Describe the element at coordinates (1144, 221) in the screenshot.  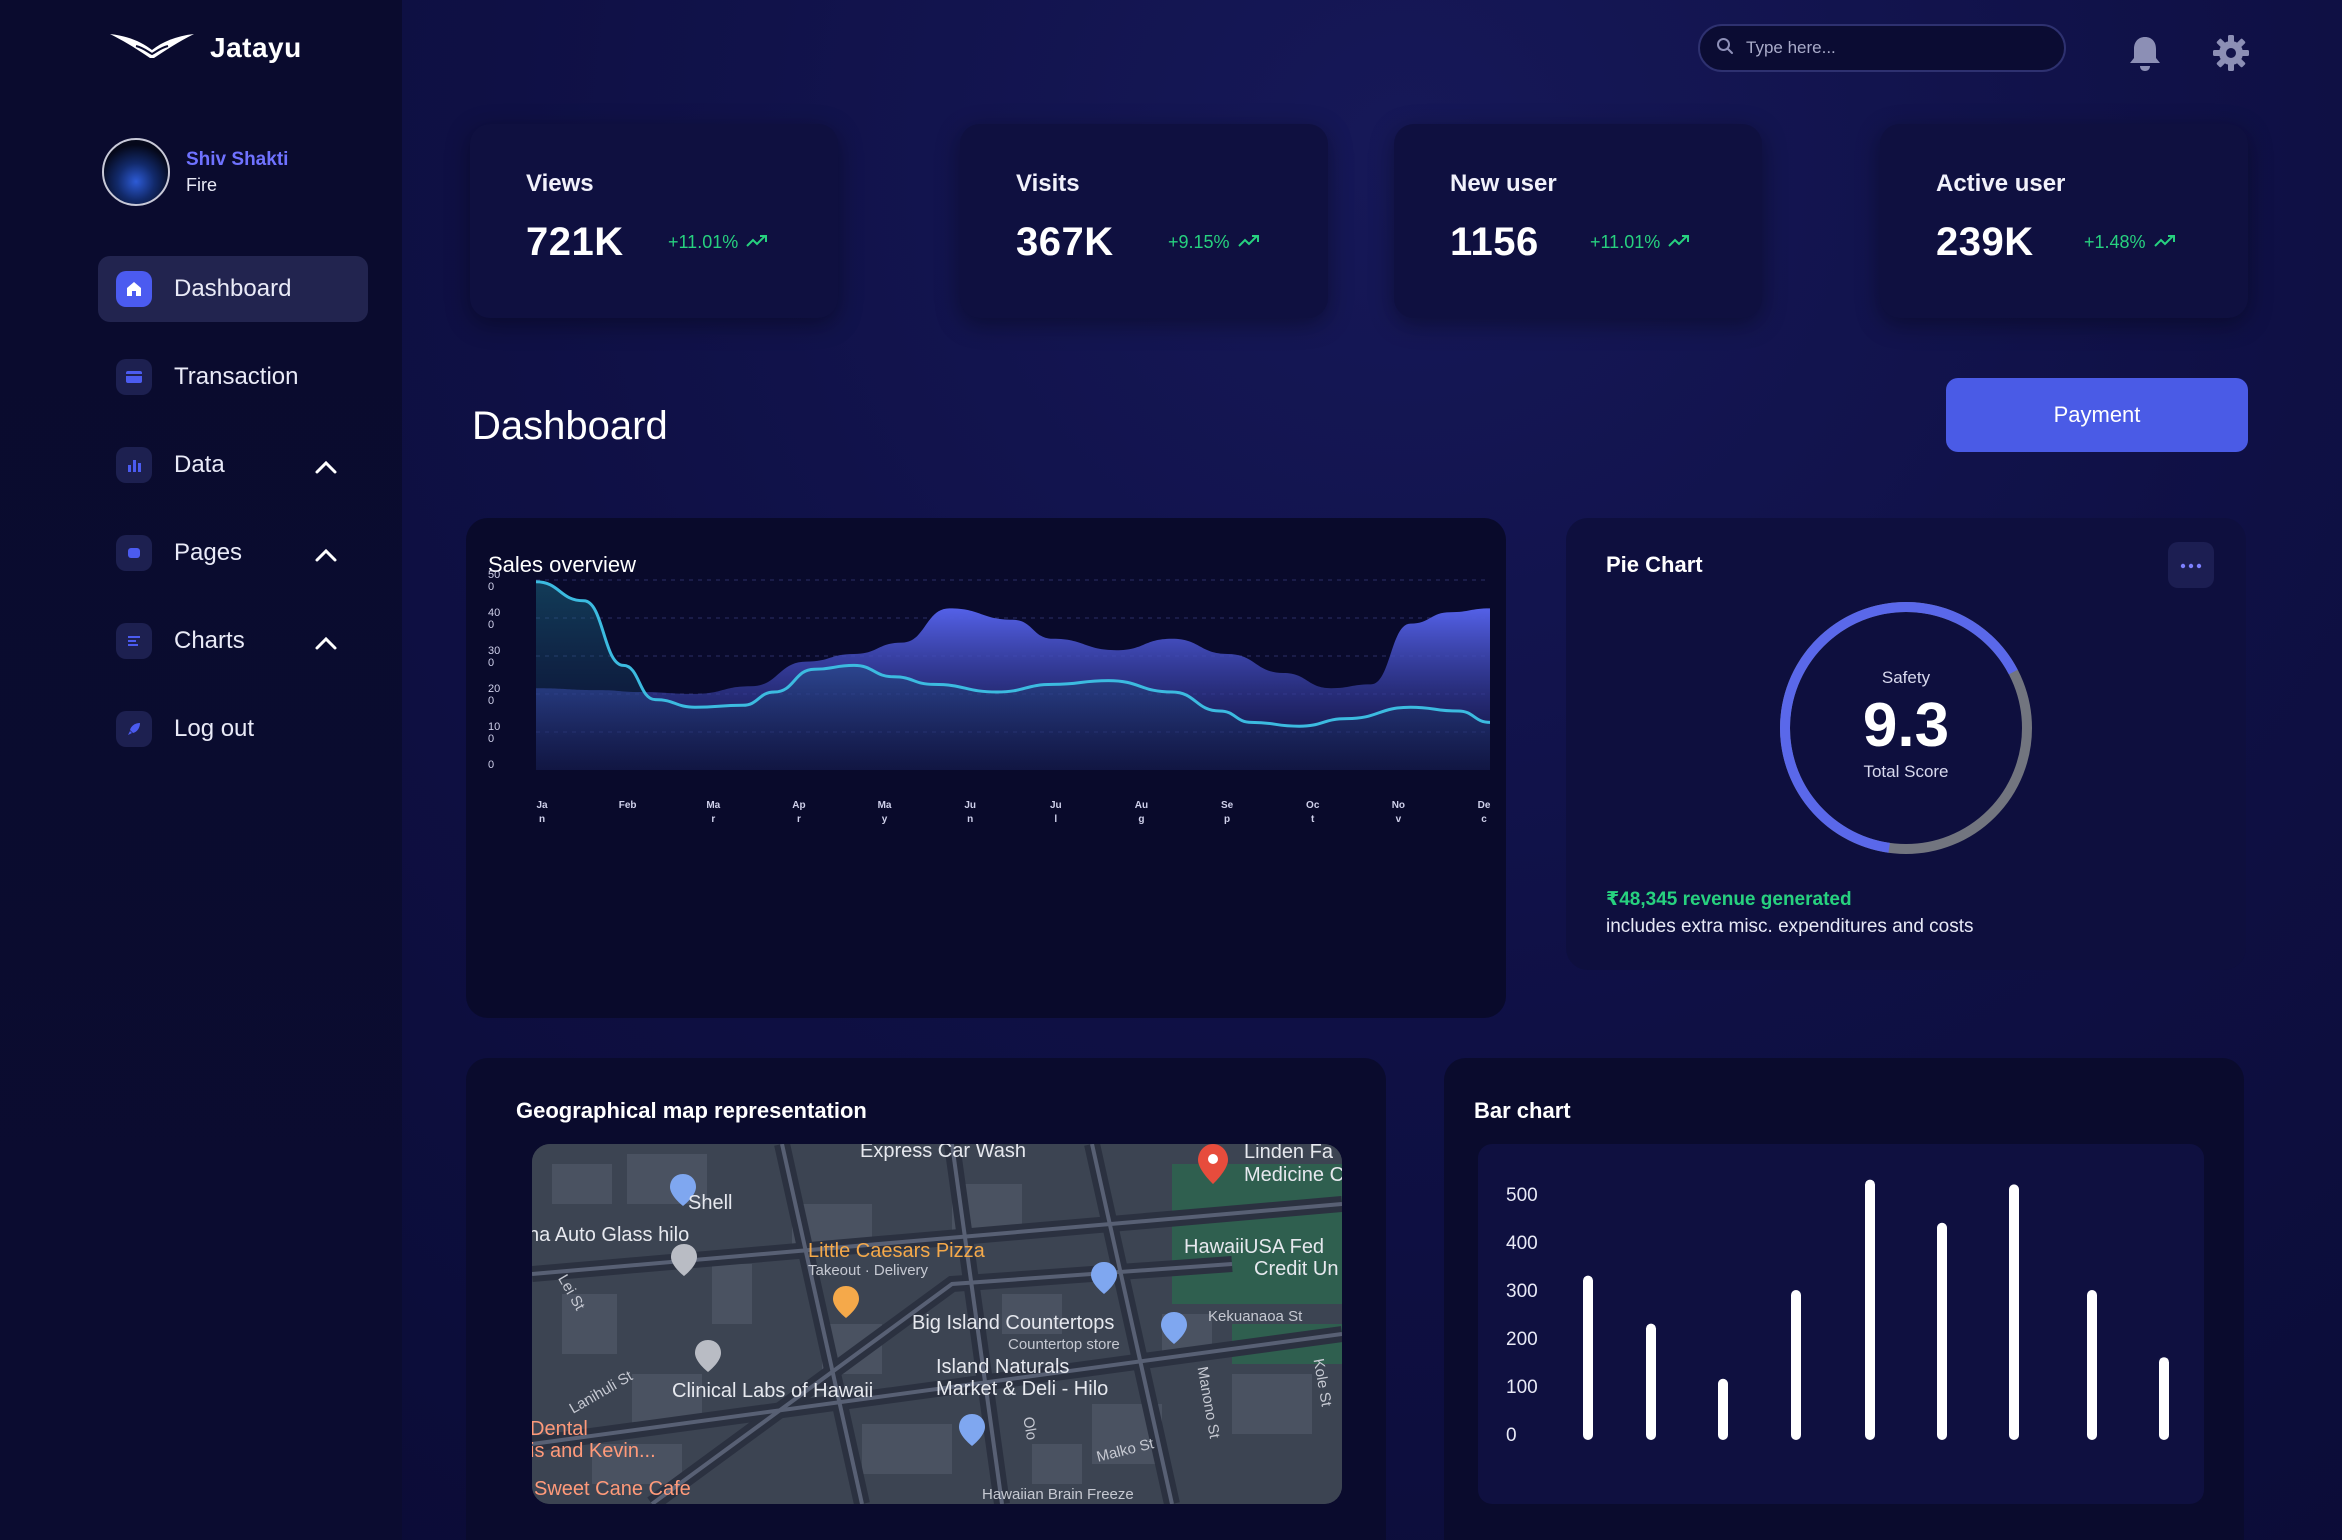
I see `stat-card-visits: Visits 367K +9.15%` at that location.